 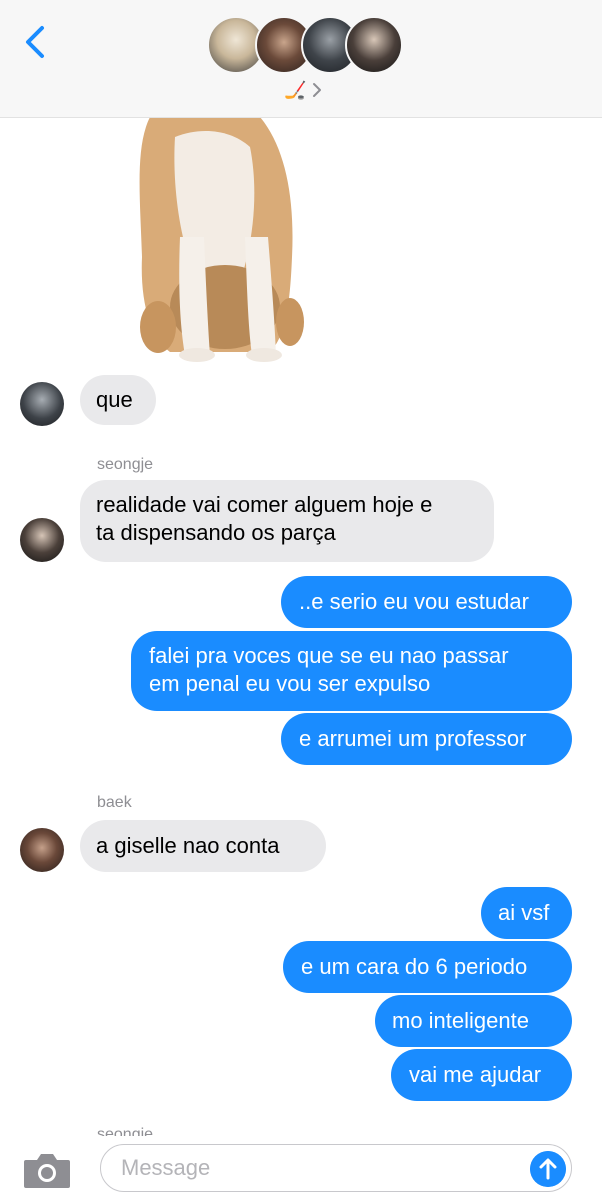 I want to click on message-bubble: e arrumei um professor, so click(x=426, y=739).